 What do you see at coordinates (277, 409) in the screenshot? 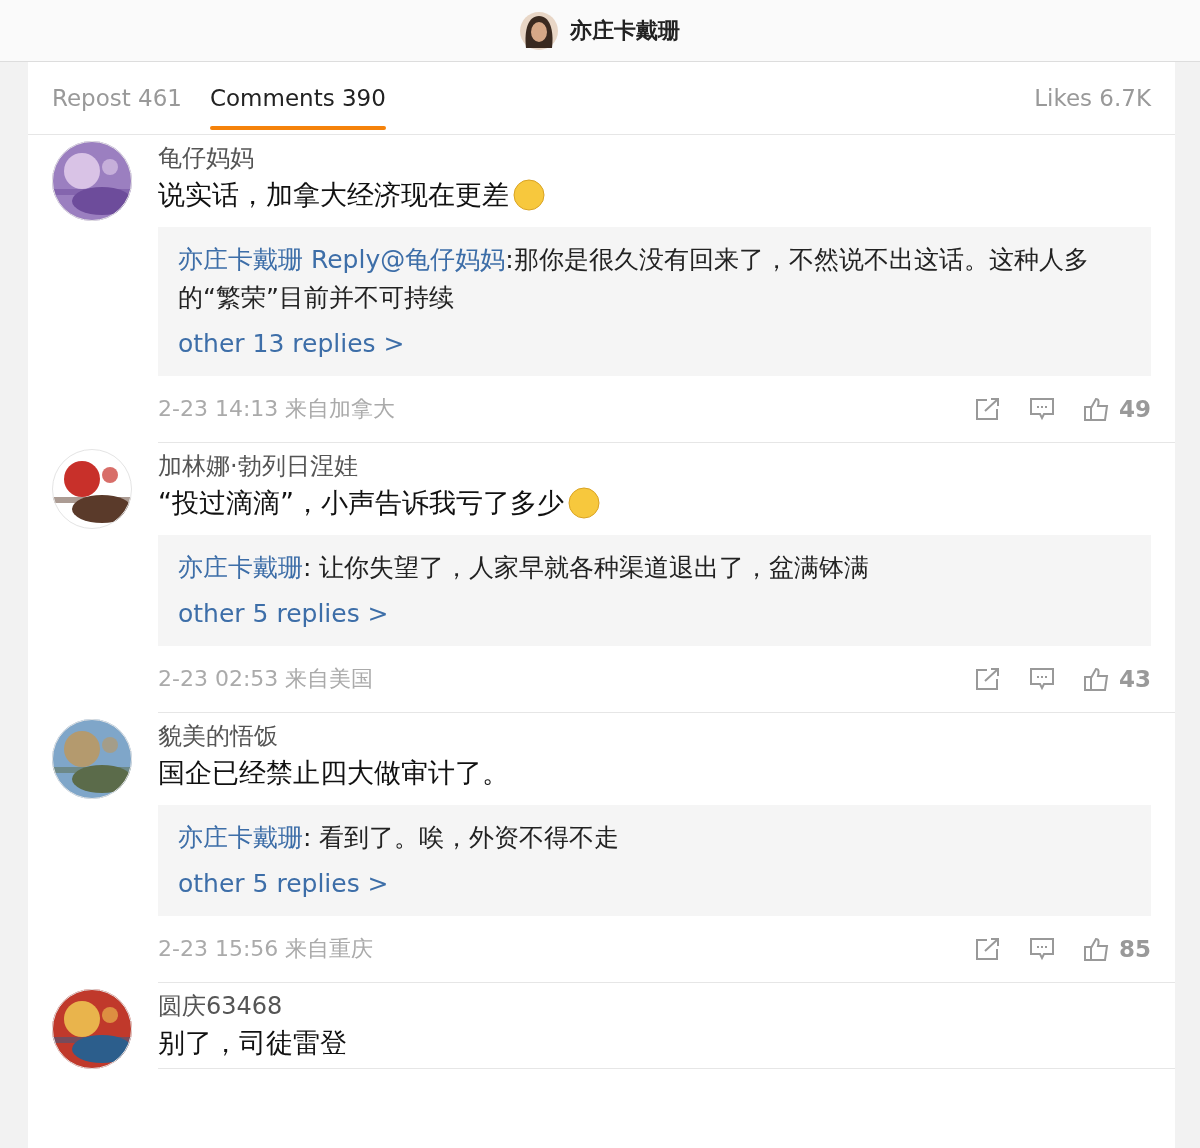
I see `comment-time: 2-23 14:13 来自加拿大` at bounding box center [277, 409].